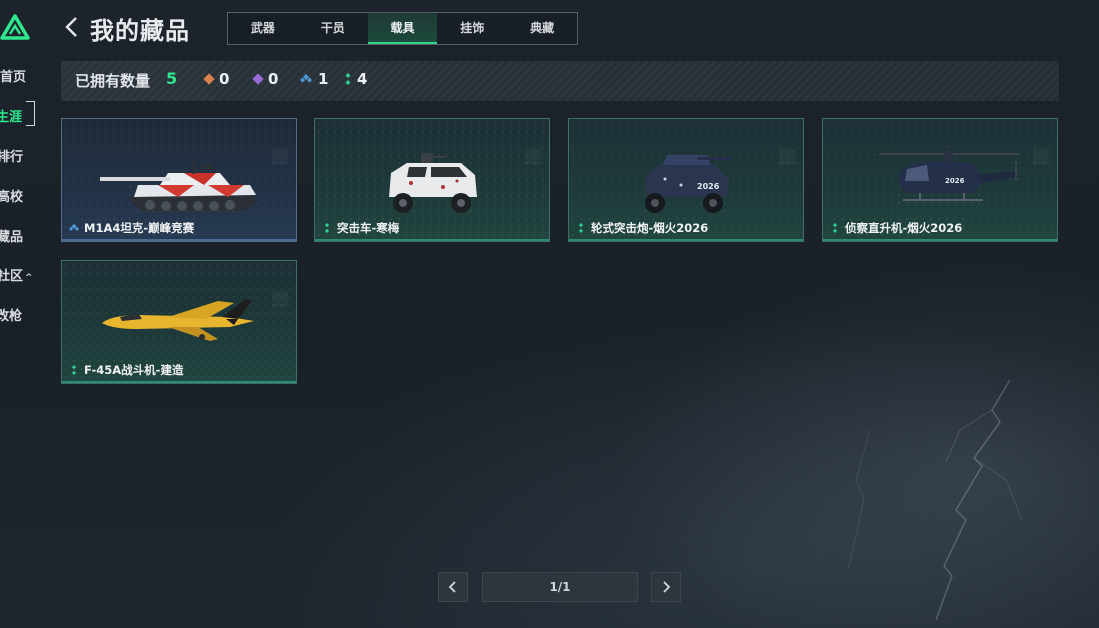  Describe the element at coordinates (560, 587) in the screenshot. I see `page-indicator: 1/1` at that location.